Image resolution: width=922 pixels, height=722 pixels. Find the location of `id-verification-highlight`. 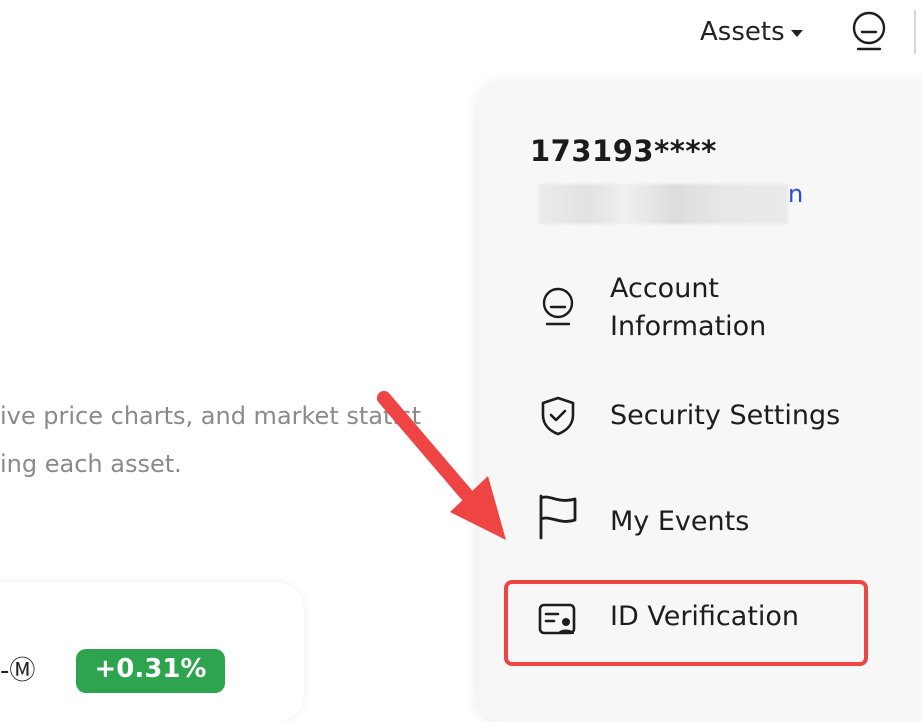

id-verification-highlight is located at coordinates (686, 623).